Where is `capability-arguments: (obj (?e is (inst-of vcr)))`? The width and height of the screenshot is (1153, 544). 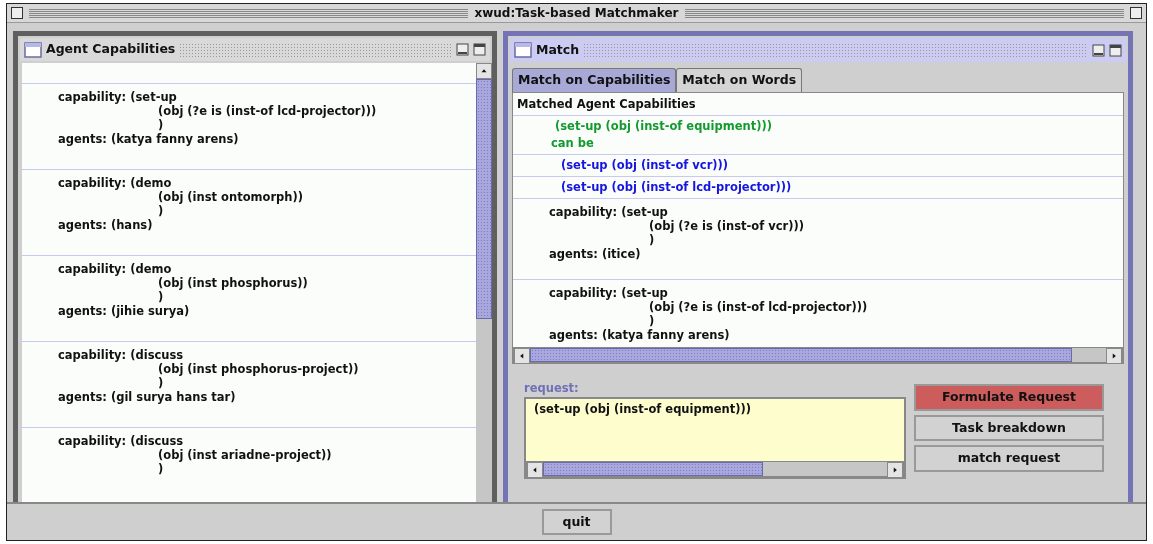 capability-arguments: (obj (?e is (inst-of vcr))) is located at coordinates (726, 225).